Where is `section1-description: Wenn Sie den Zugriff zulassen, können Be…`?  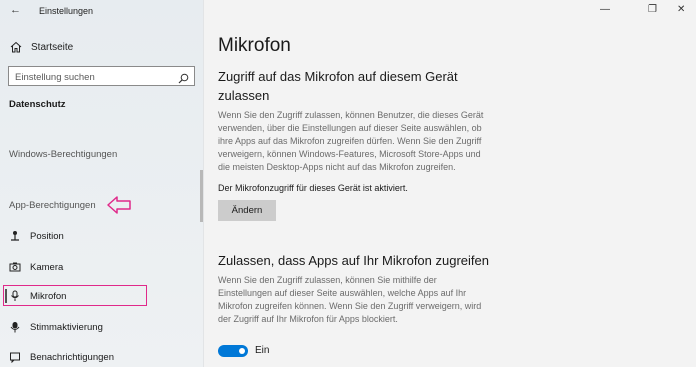
section1-description: Wenn Sie den Zugriff zulassen, können Be… is located at coordinates (363, 141).